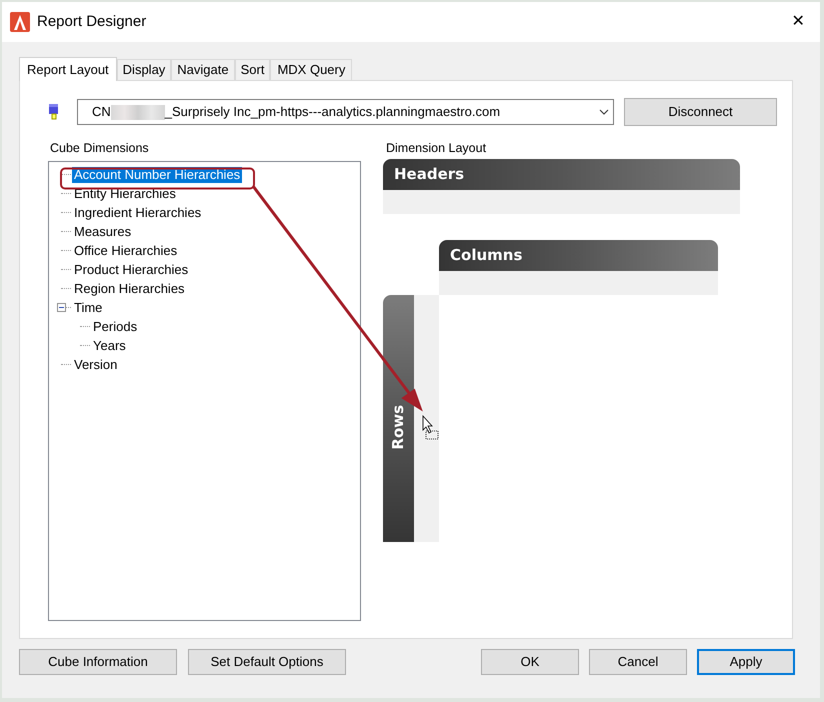 This screenshot has width=824, height=702. Describe the element at coordinates (68, 69) in the screenshot. I see `tab: Report Layout` at that location.